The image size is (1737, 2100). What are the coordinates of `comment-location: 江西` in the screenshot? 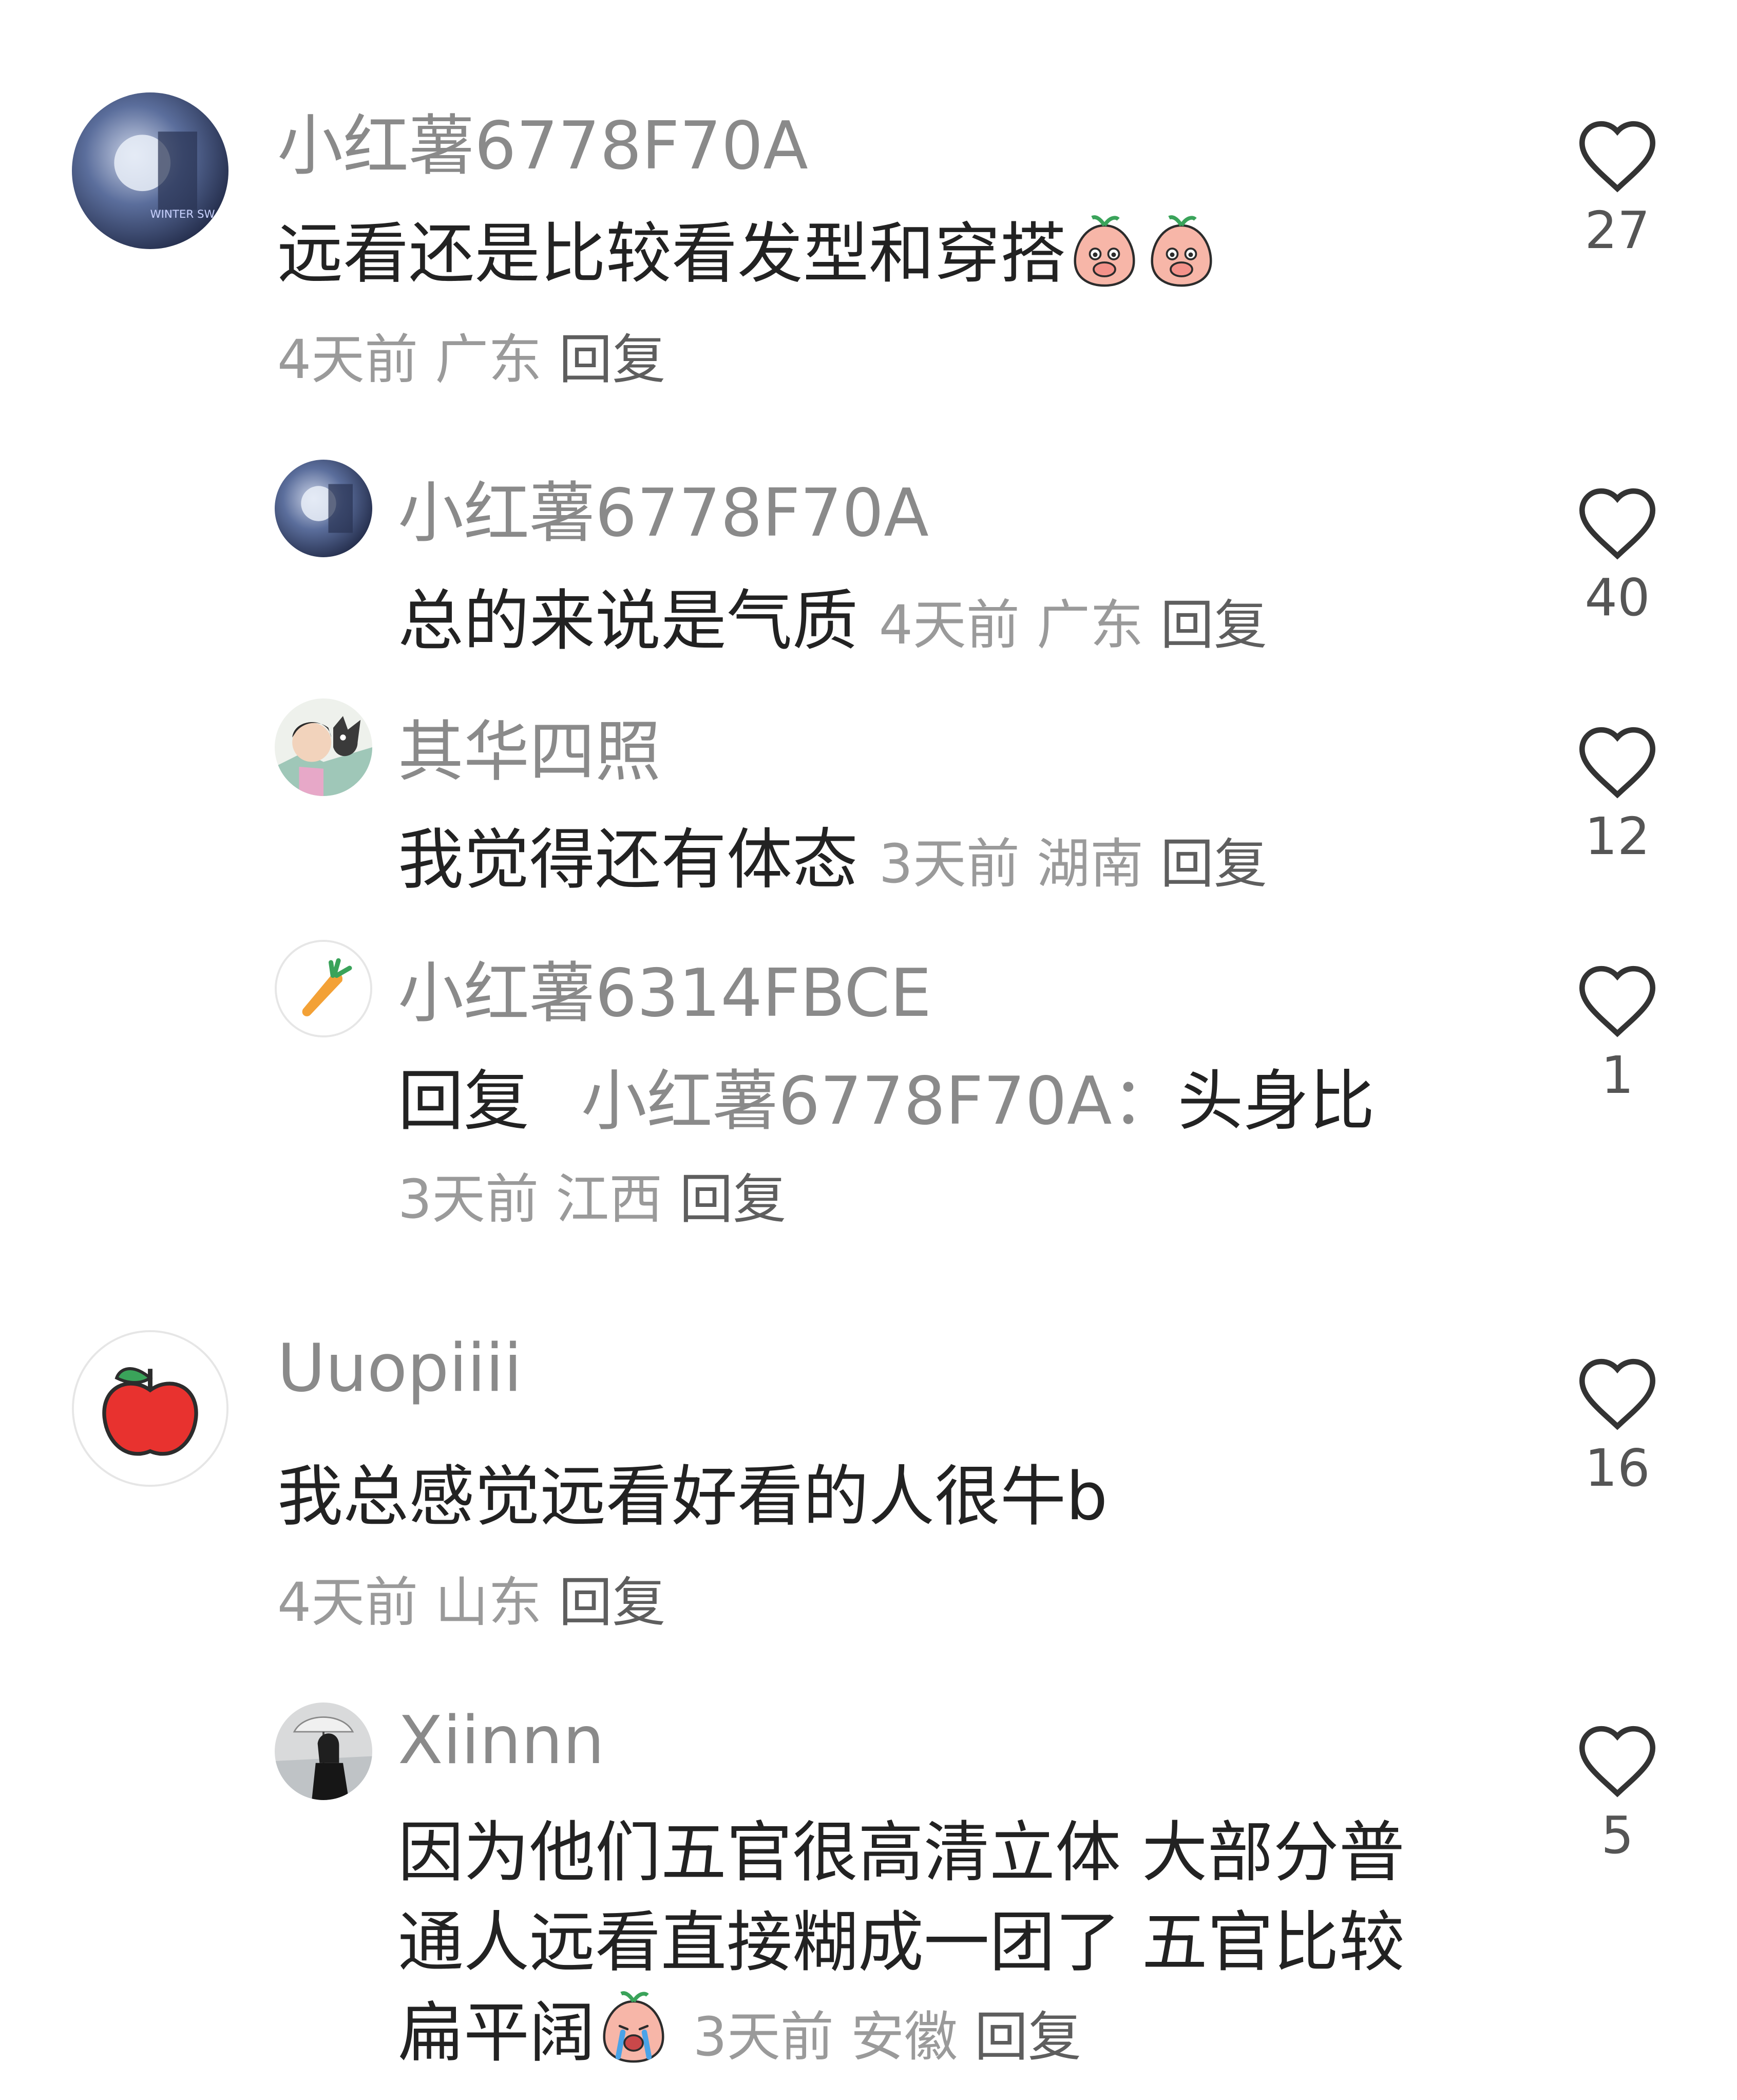 It's located at (609, 1199).